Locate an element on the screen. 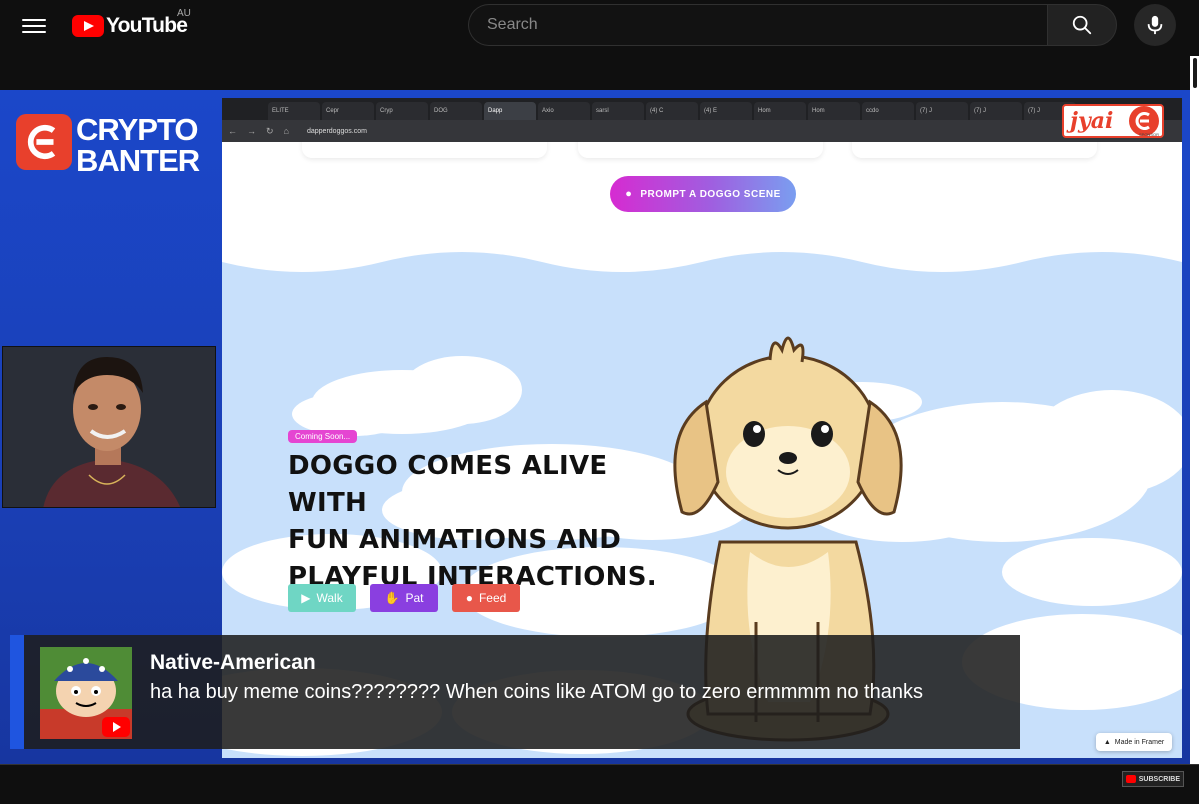 Image resolution: width=1199 pixels, height=804 pixels. brand-line-1: CRYPTO is located at coordinates (137, 129).